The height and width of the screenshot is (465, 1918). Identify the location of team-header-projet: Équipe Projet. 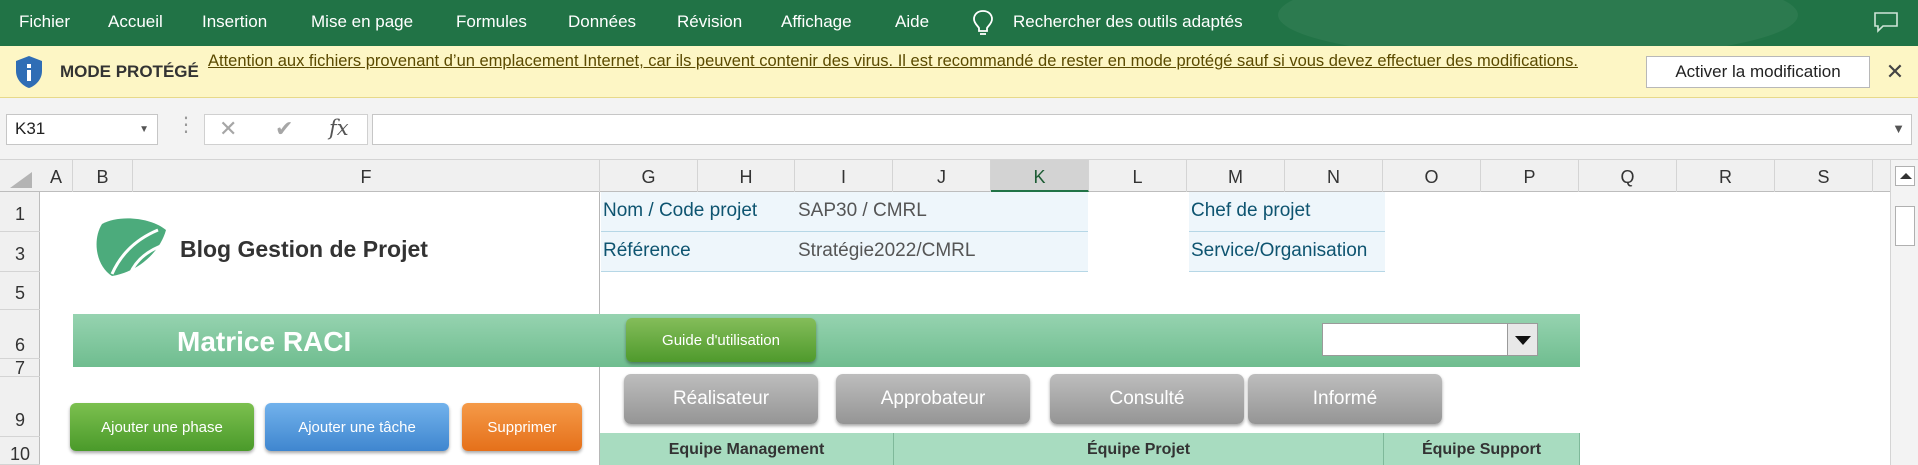
(1139, 449).